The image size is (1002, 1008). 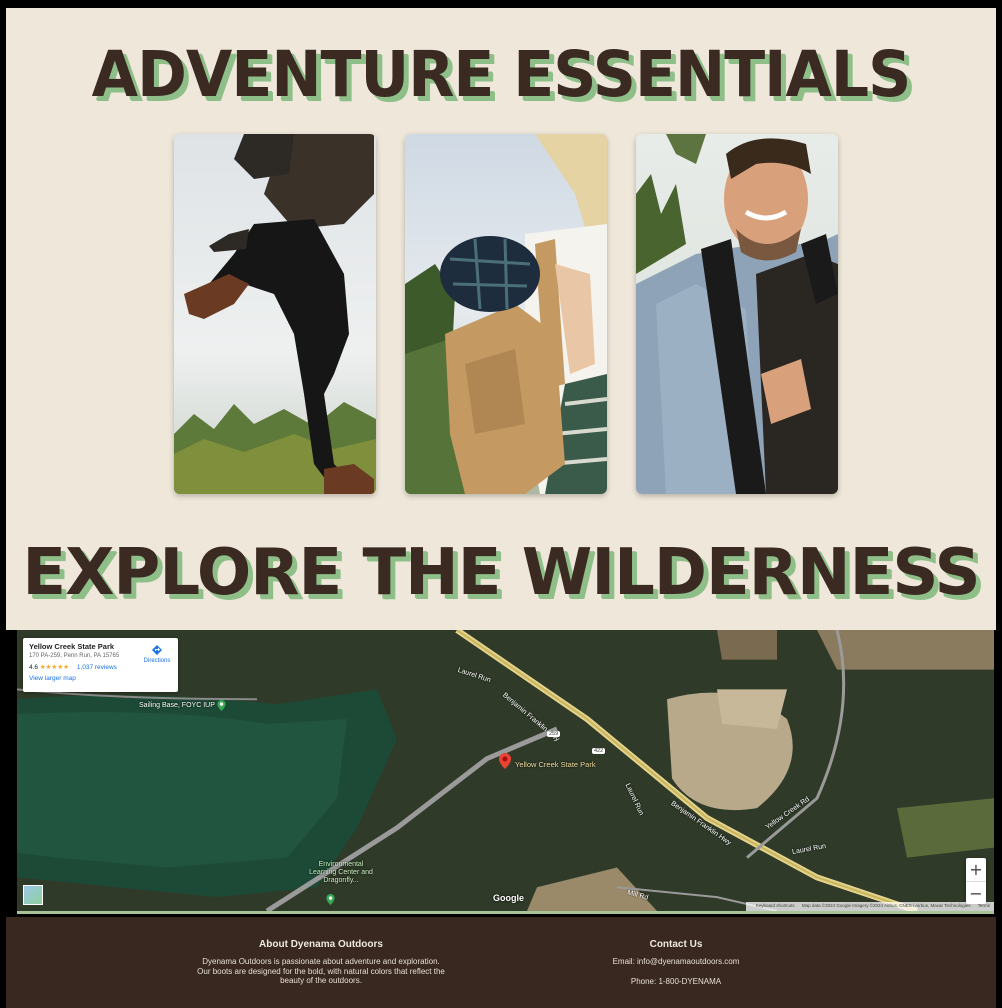 I want to click on route-259-shield: 259, so click(x=554, y=734).